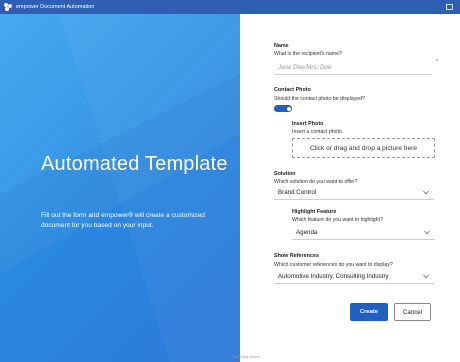 The height and width of the screenshot is (362, 460). What do you see at coordinates (281, 46) in the screenshot?
I see `name-label: Name` at bounding box center [281, 46].